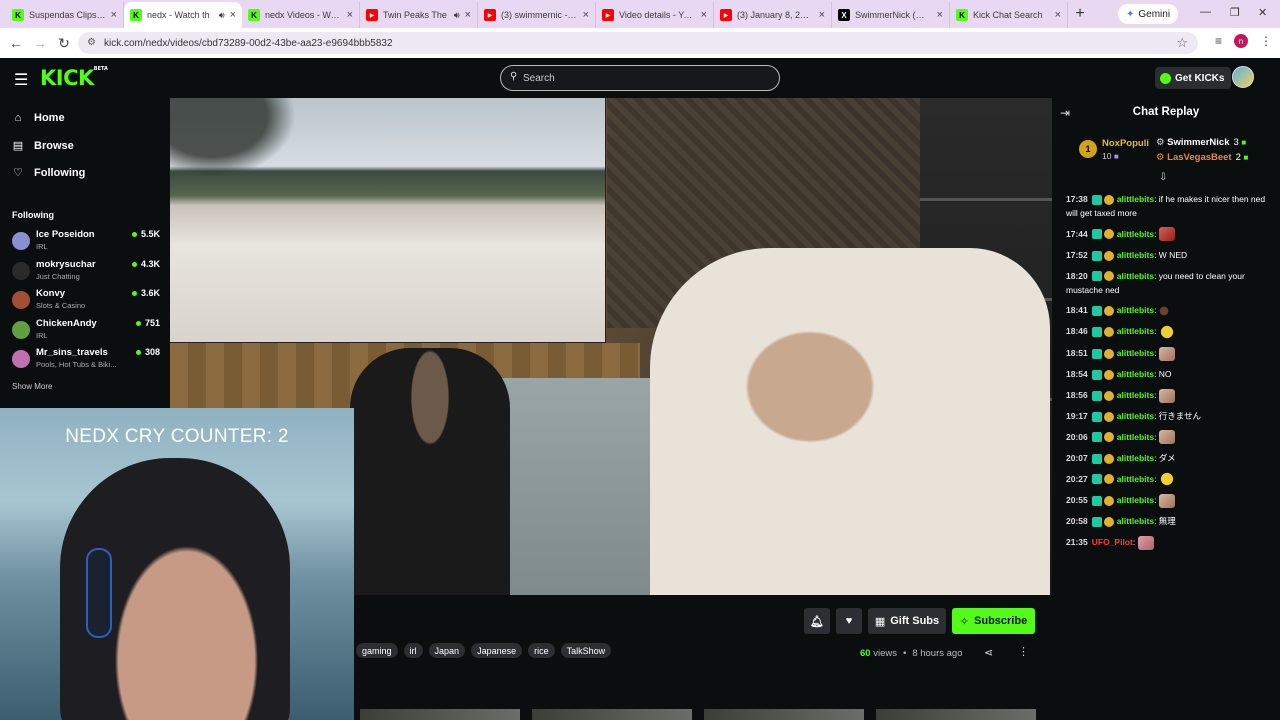 The width and height of the screenshot is (1280, 720). I want to click on sidebar-item-following: ♡ Following, so click(48, 173).